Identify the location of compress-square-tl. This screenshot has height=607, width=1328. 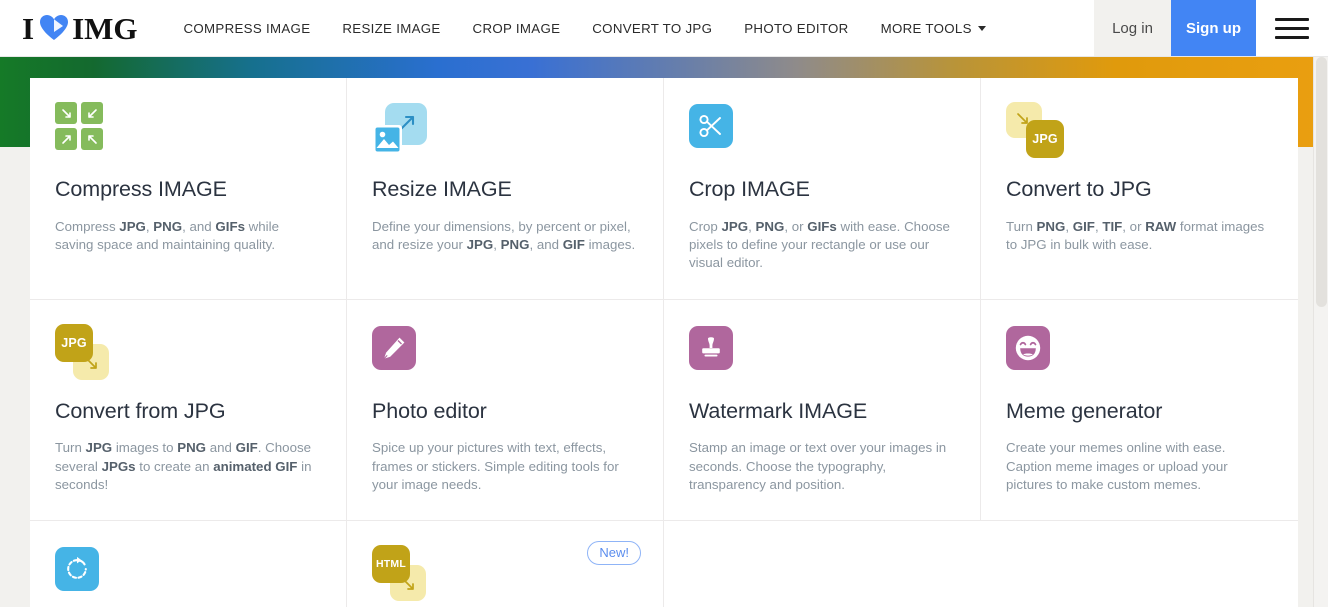
(66, 113).